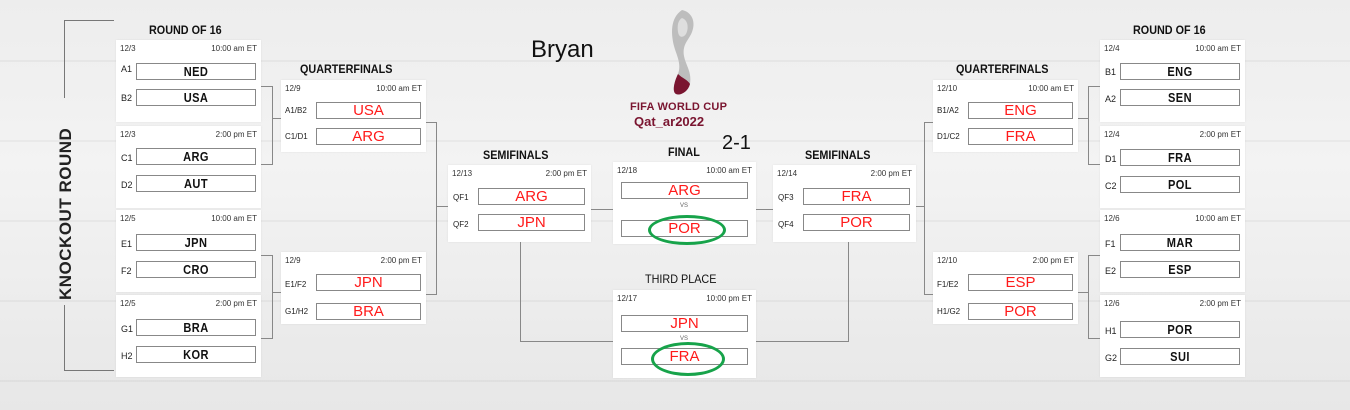 The width and height of the screenshot is (1350, 410). I want to click on match-date: 12/5, so click(128, 303).